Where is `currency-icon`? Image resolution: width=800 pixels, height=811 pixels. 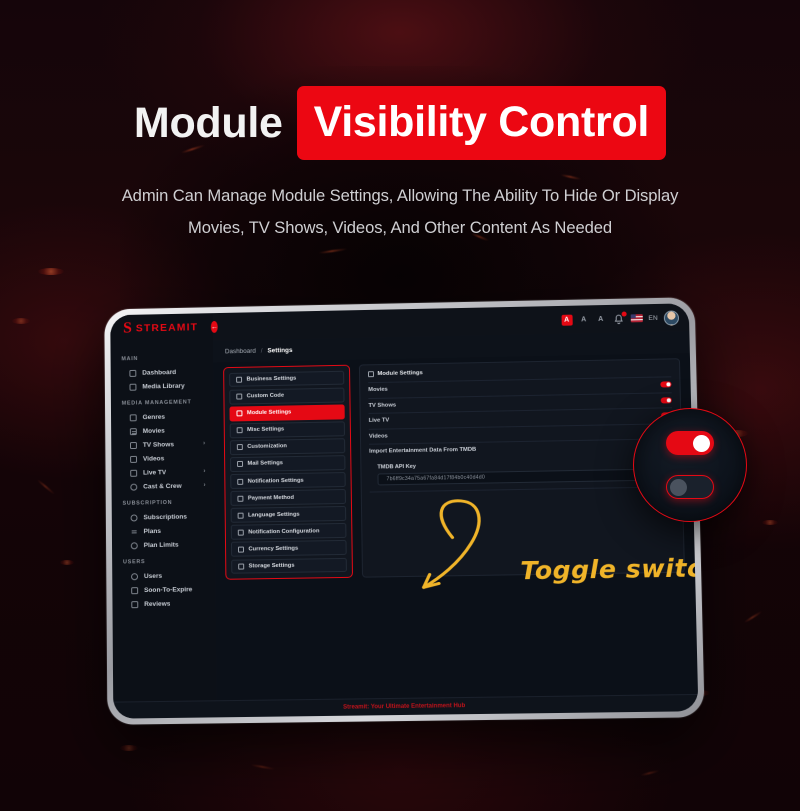 currency-icon is located at coordinates (241, 549).